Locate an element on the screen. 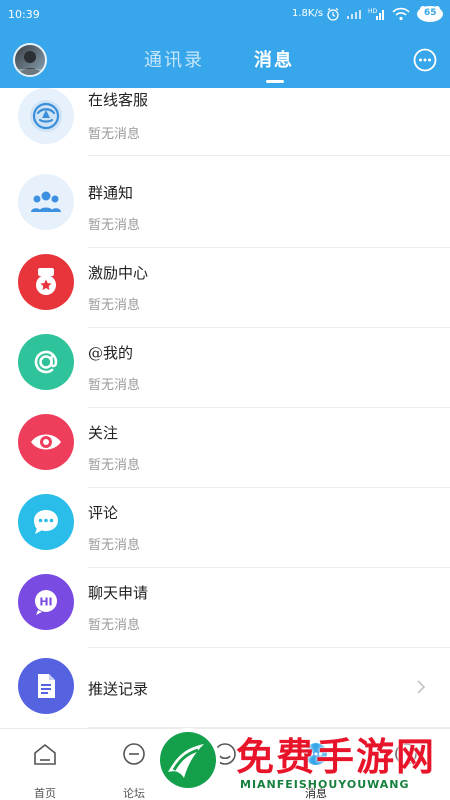 Image resolution: width=450 pixels, height=800 pixels. user-icon is located at coordinates (406, 754).